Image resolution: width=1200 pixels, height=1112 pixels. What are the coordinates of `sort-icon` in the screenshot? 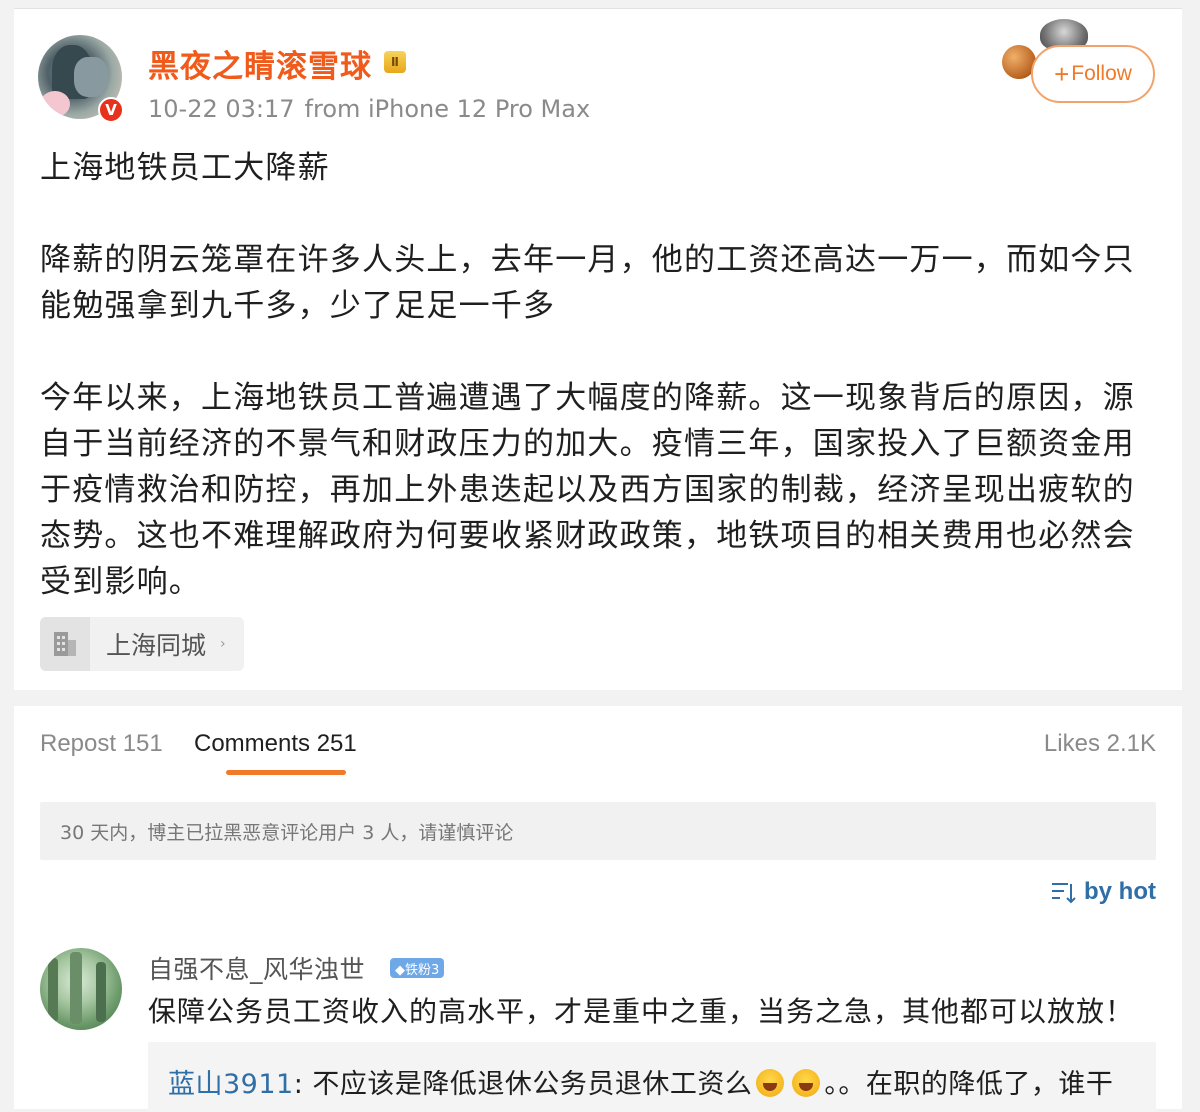 It's located at (1064, 893).